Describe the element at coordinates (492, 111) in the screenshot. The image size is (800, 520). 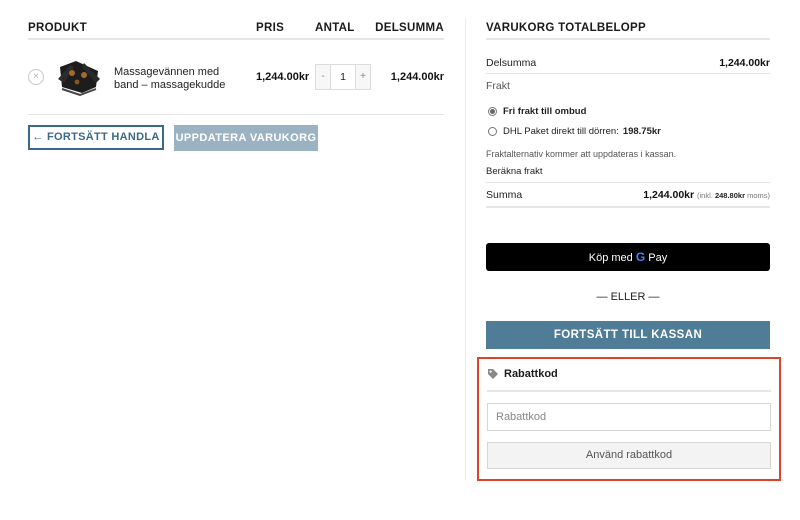
I see `radio-selected-icon` at that location.